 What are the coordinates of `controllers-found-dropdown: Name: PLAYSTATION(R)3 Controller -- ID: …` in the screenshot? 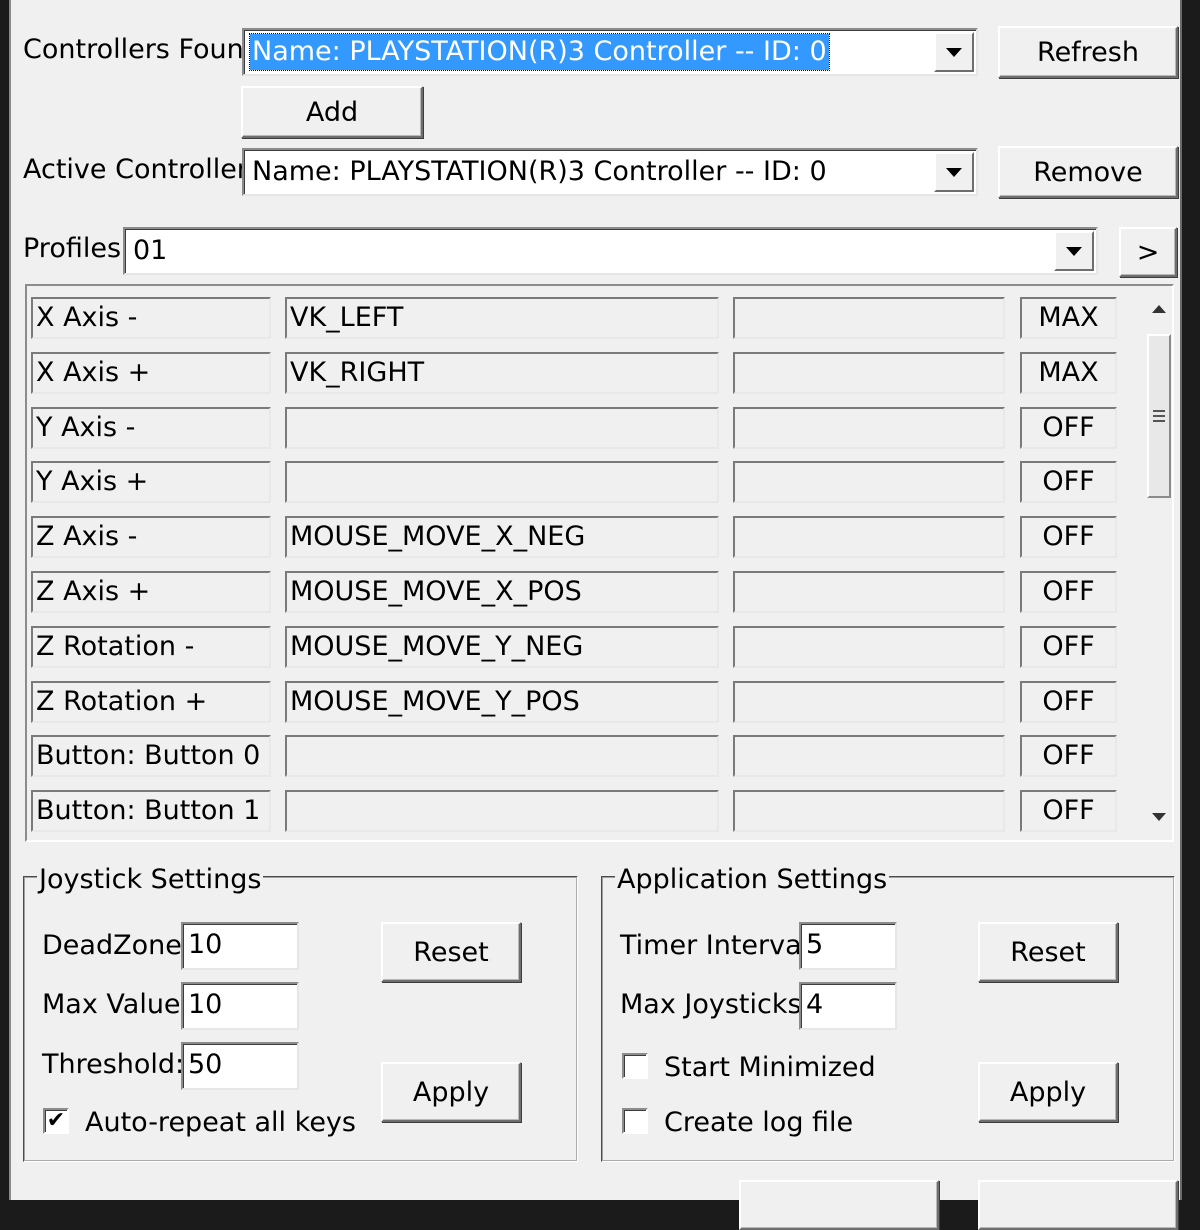 It's located at (610, 52).